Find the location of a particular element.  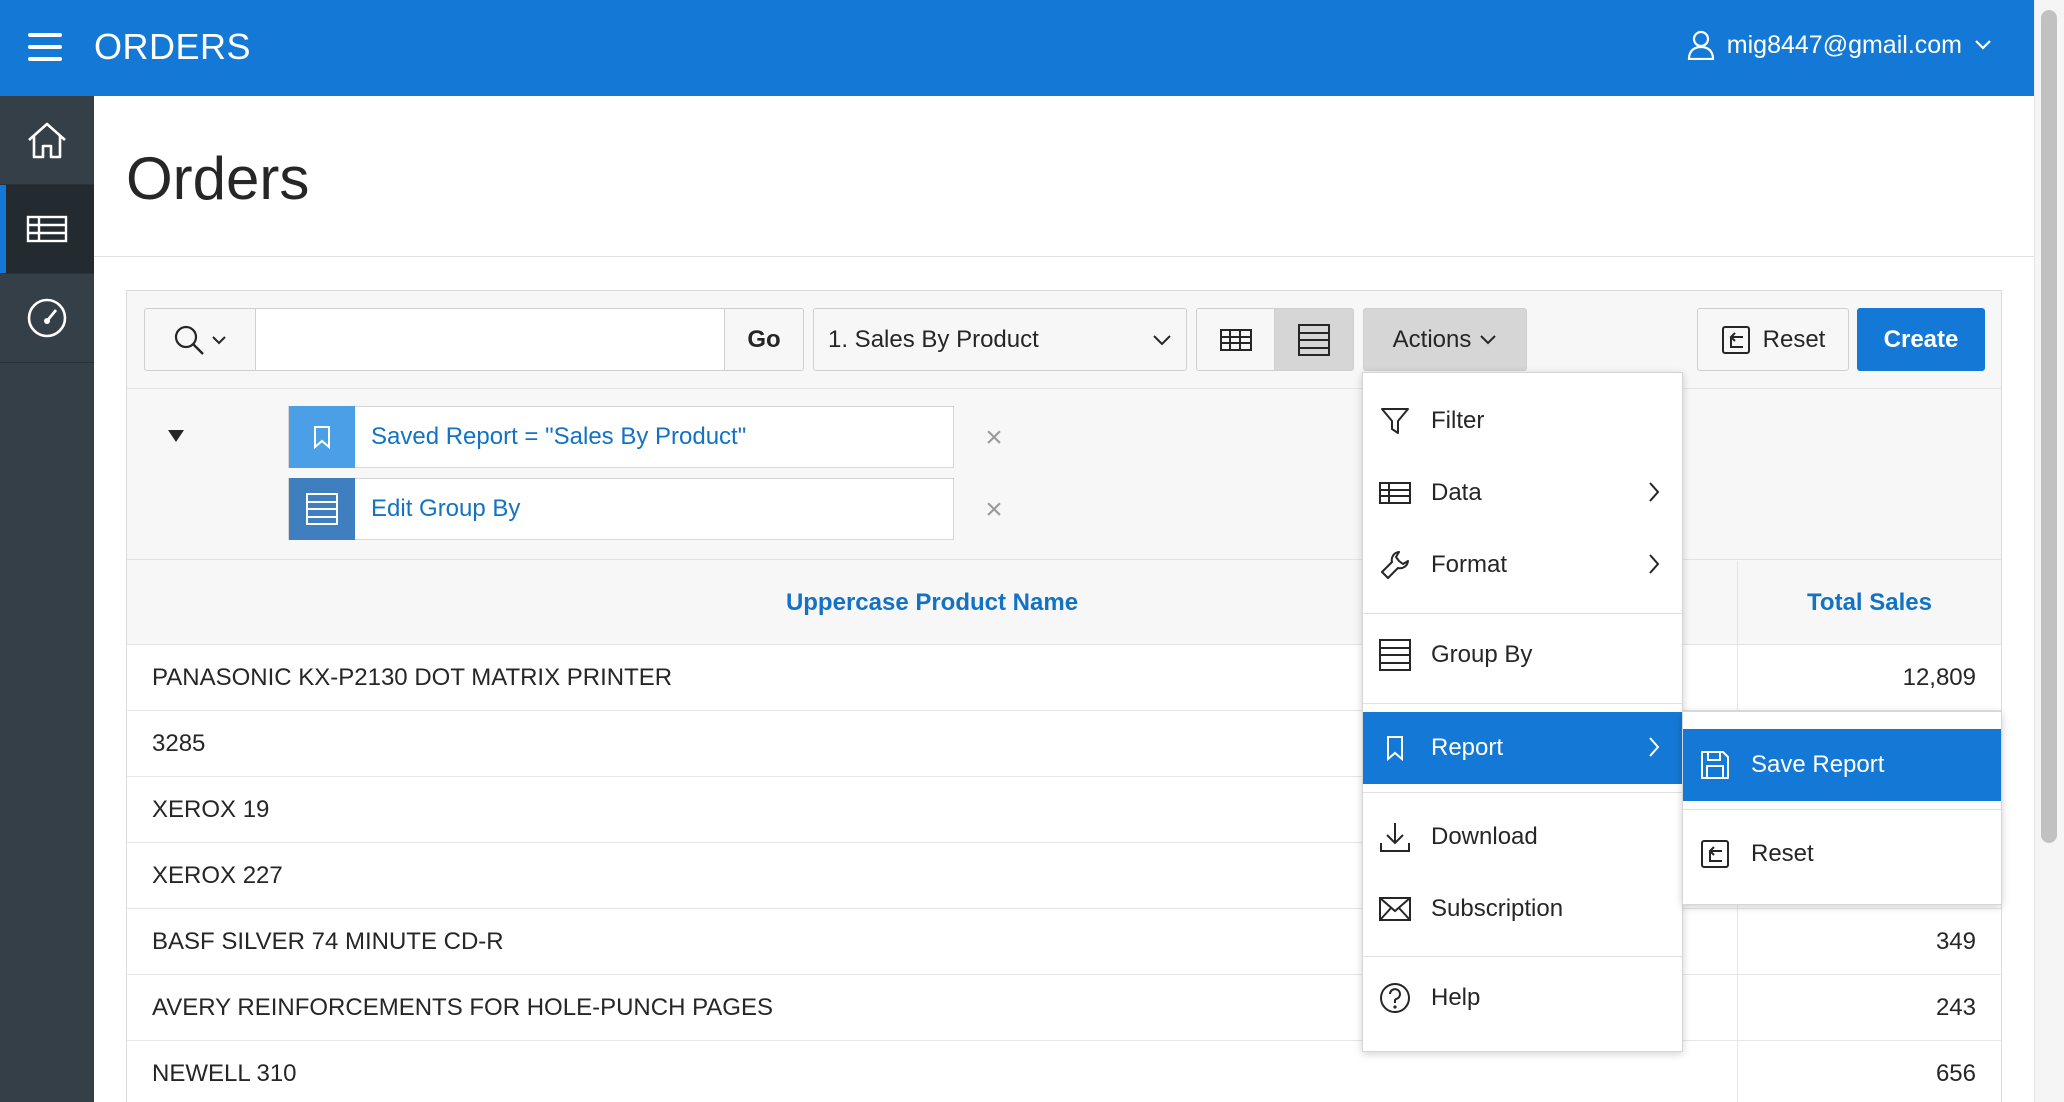

menu-item-data: Data is located at coordinates (1522, 493).